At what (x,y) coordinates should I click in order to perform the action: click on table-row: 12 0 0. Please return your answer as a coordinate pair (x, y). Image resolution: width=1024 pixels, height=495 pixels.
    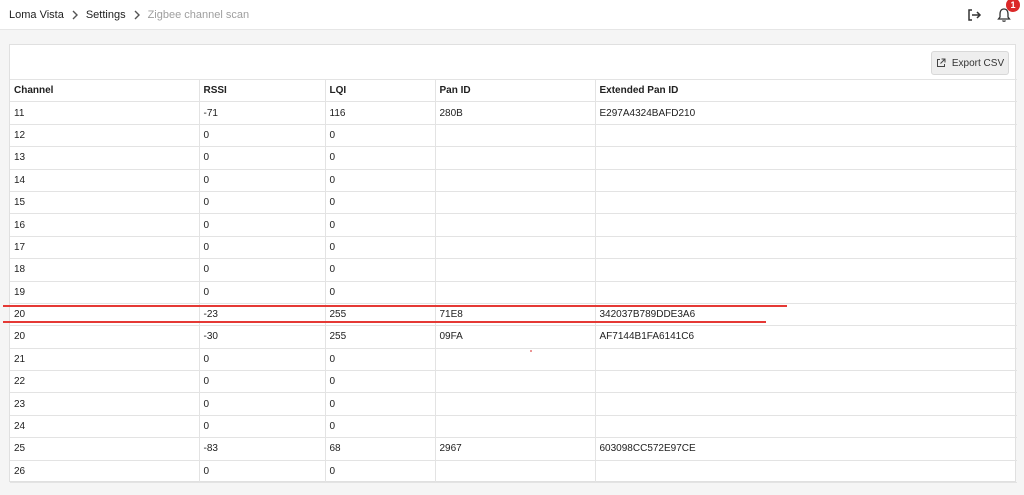
    Looking at the image, I should click on (513, 136).